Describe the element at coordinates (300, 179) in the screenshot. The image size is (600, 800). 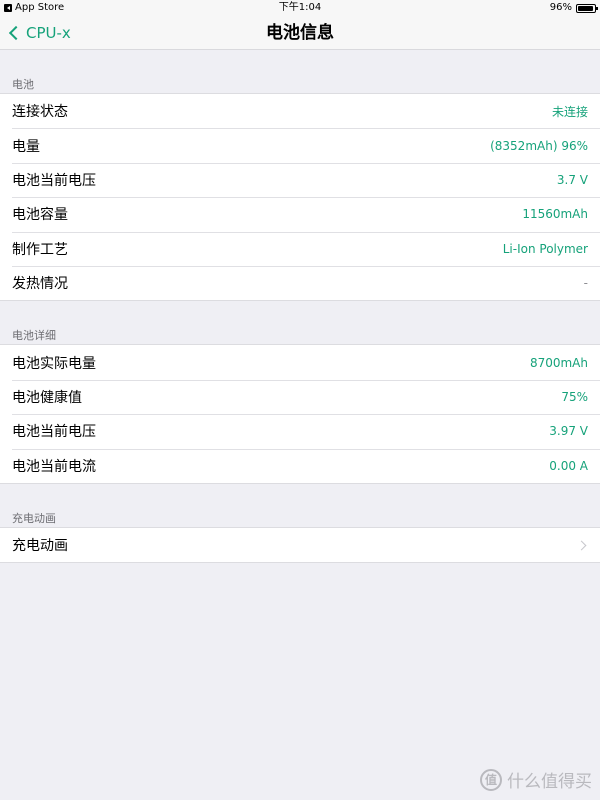
I see `row-voltage: 电池当前电压 3.7 V` at that location.